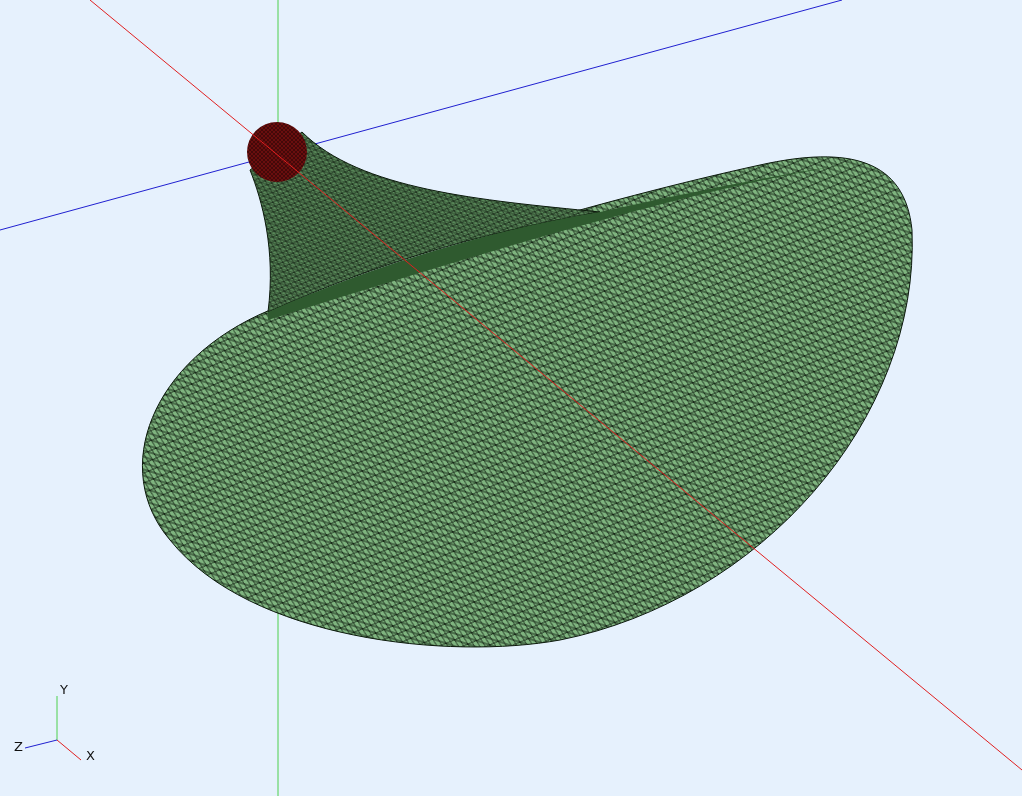 This screenshot has height=796, width=1022. I want to click on axis-label: Y, so click(64, 689).